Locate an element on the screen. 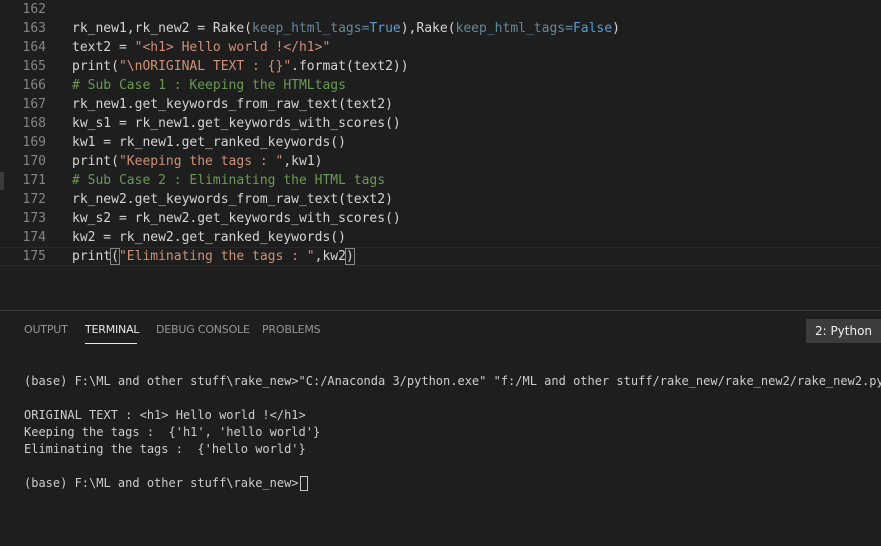 Image resolution: width=881 pixels, height=546 pixels. terminal-cursor is located at coordinates (303, 483).